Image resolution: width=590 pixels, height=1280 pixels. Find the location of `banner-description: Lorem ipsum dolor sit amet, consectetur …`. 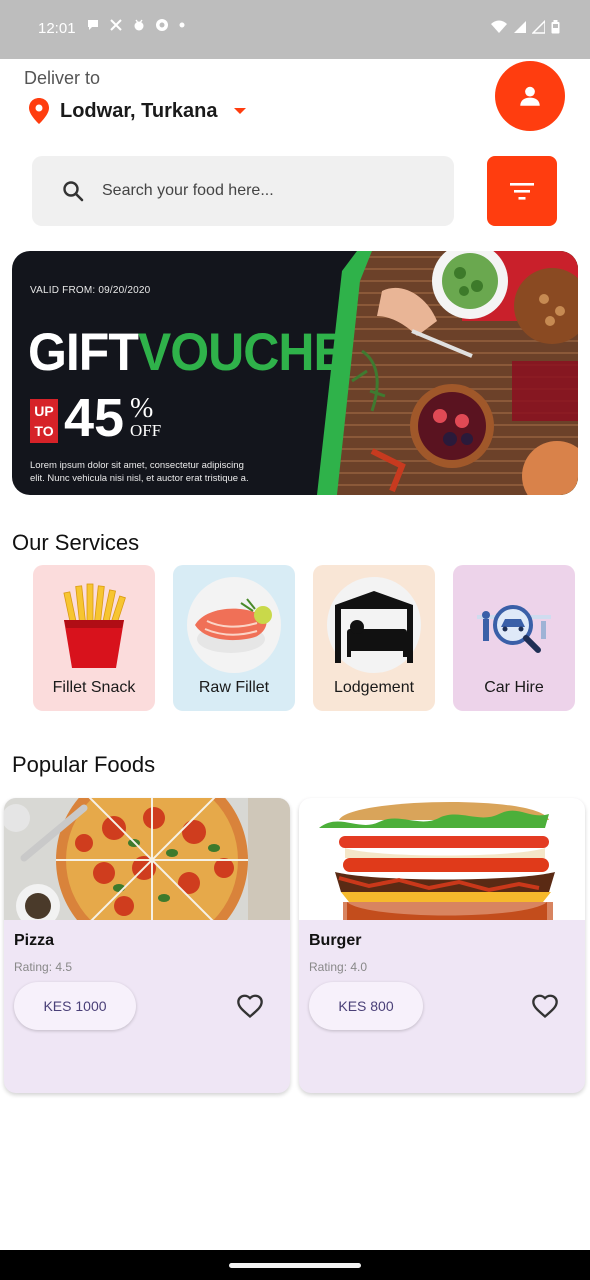

banner-description: Lorem ipsum dolor sit amet, consectetur … is located at coordinates (139, 472).